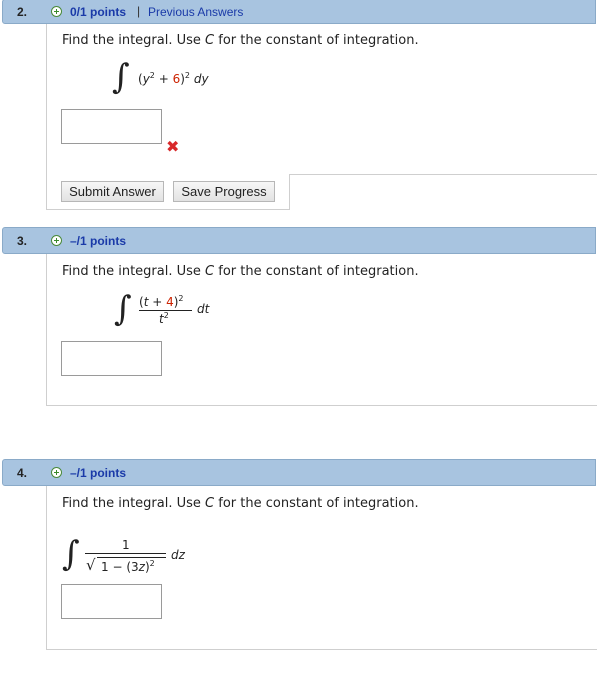  What do you see at coordinates (22, 12) in the screenshot?
I see `question-number: 2.` at bounding box center [22, 12].